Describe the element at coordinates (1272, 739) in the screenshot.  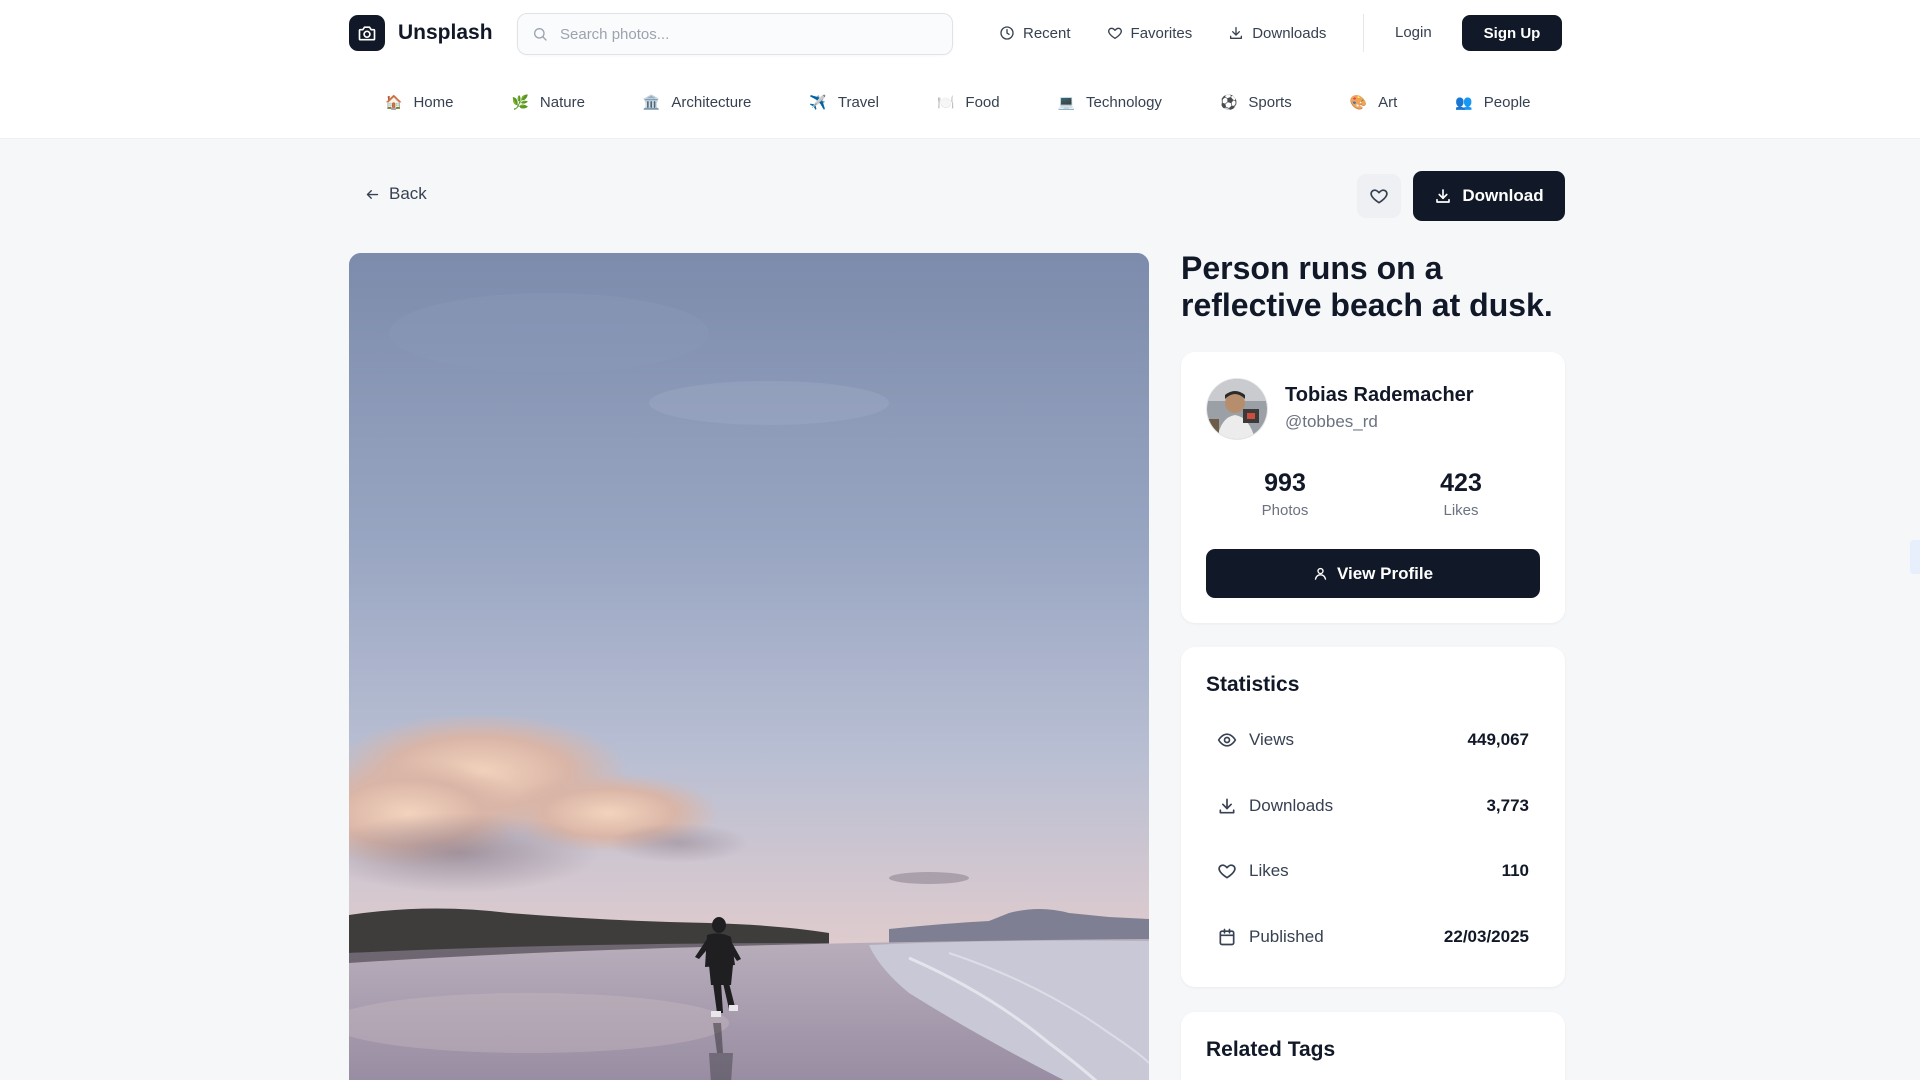
I see `stat-label: Views` at that location.